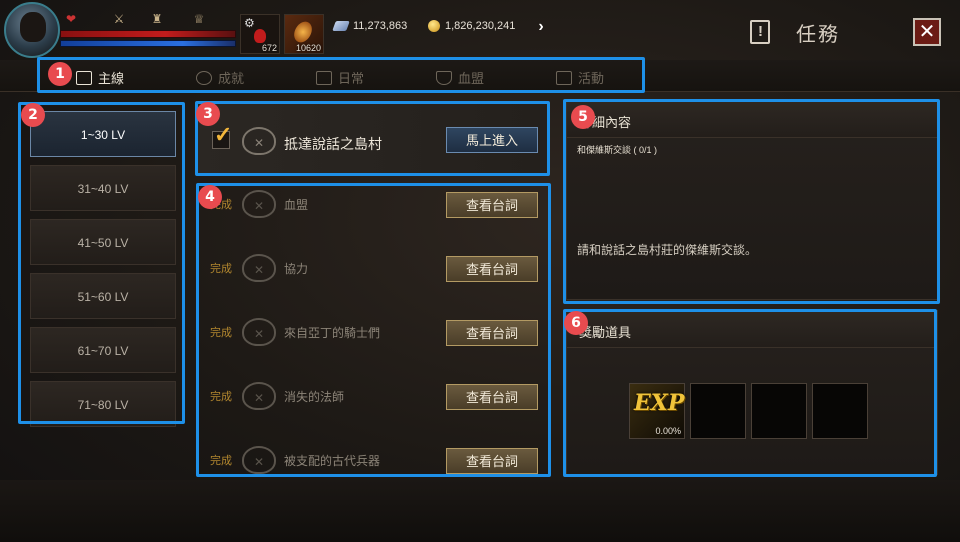 The height and width of the screenshot is (542, 960). Describe the element at coordinates (341, 26) in the screenshot. I see `crystal-icon` at that location.